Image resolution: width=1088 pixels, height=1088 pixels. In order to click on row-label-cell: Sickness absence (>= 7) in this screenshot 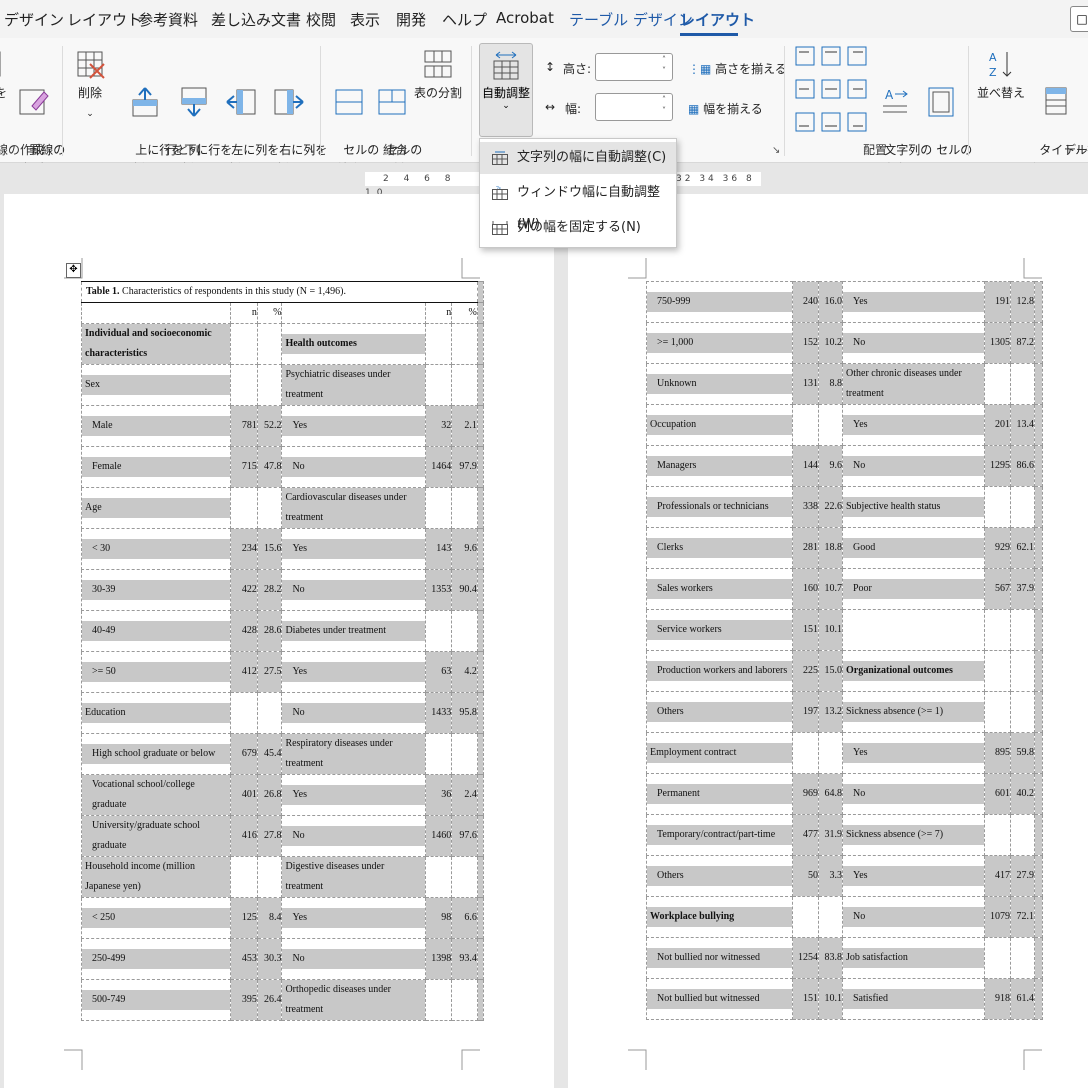, I will do `click(913, 835)`.